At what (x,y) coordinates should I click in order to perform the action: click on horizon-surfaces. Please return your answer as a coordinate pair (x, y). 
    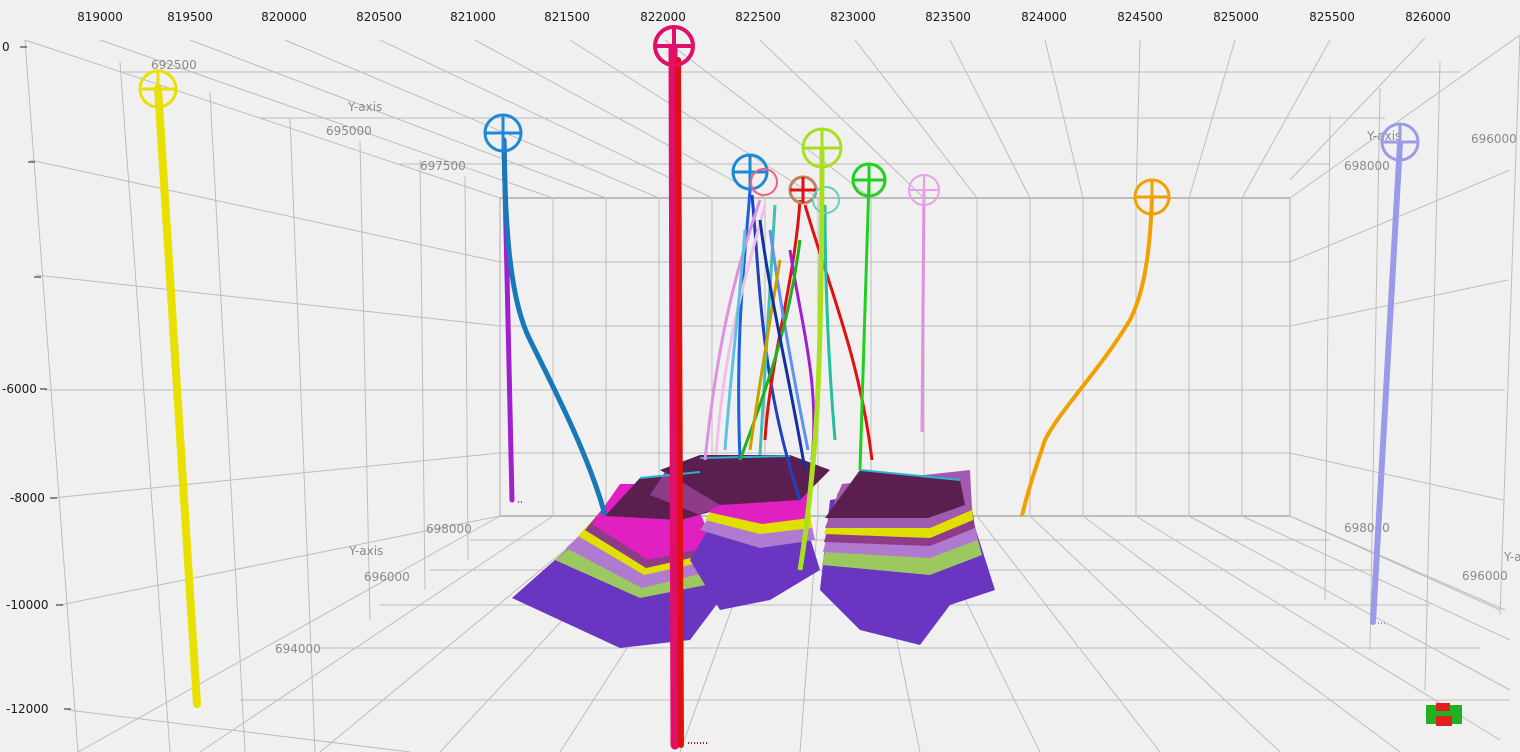
    Looking at the image, I should click on (753, 551).